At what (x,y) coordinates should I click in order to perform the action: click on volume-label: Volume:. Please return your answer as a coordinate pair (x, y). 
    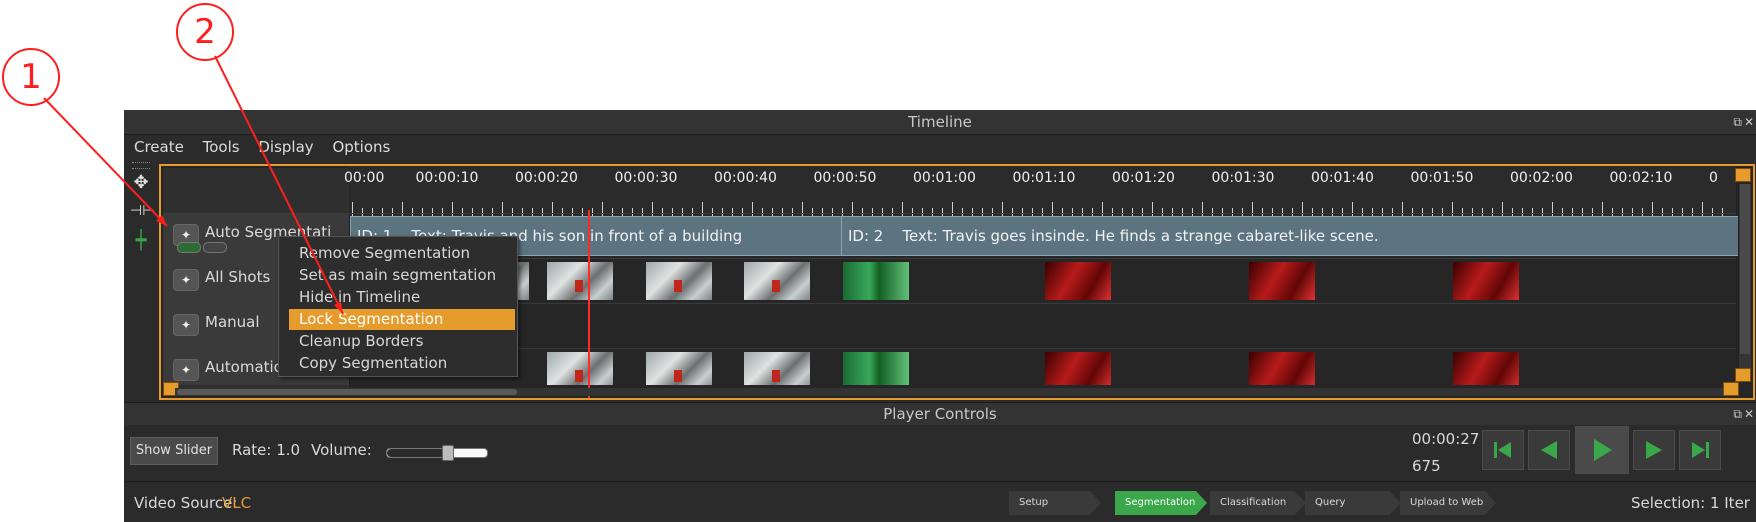
    Looking at the image, I should click on (341, 450).